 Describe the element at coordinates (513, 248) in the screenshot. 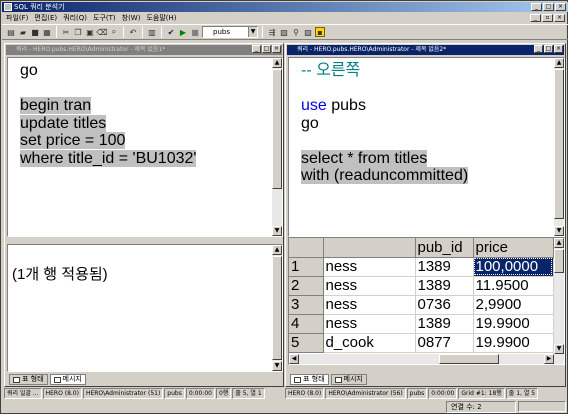

I see `grid-header-price: price` at that location.